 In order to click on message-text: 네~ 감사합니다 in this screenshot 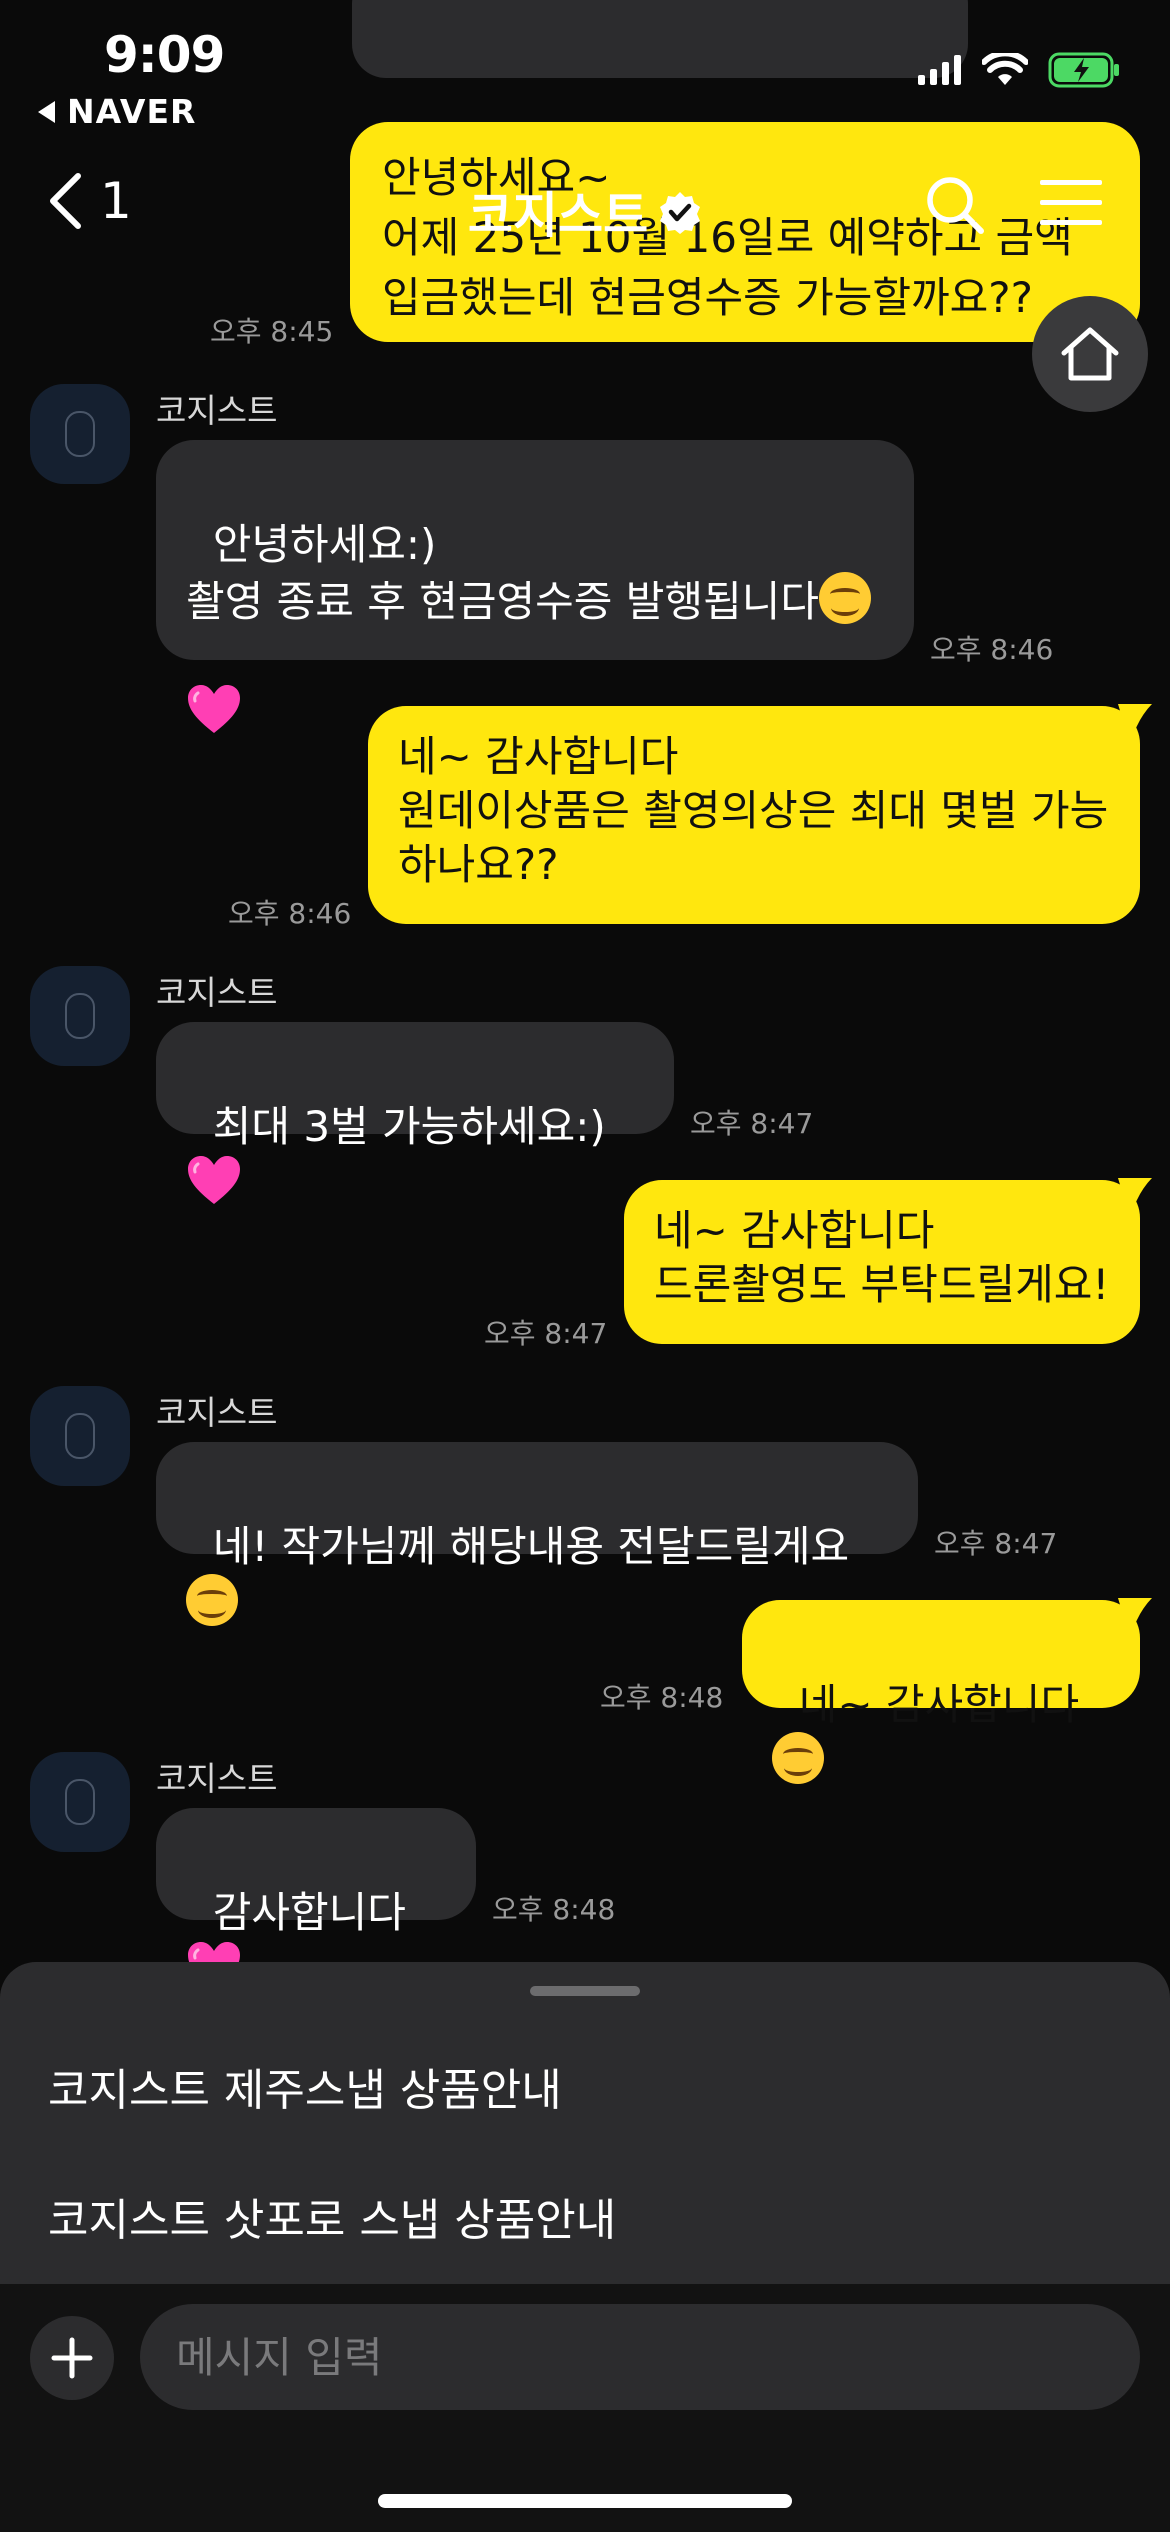, I will do `click(939, 1704)`.